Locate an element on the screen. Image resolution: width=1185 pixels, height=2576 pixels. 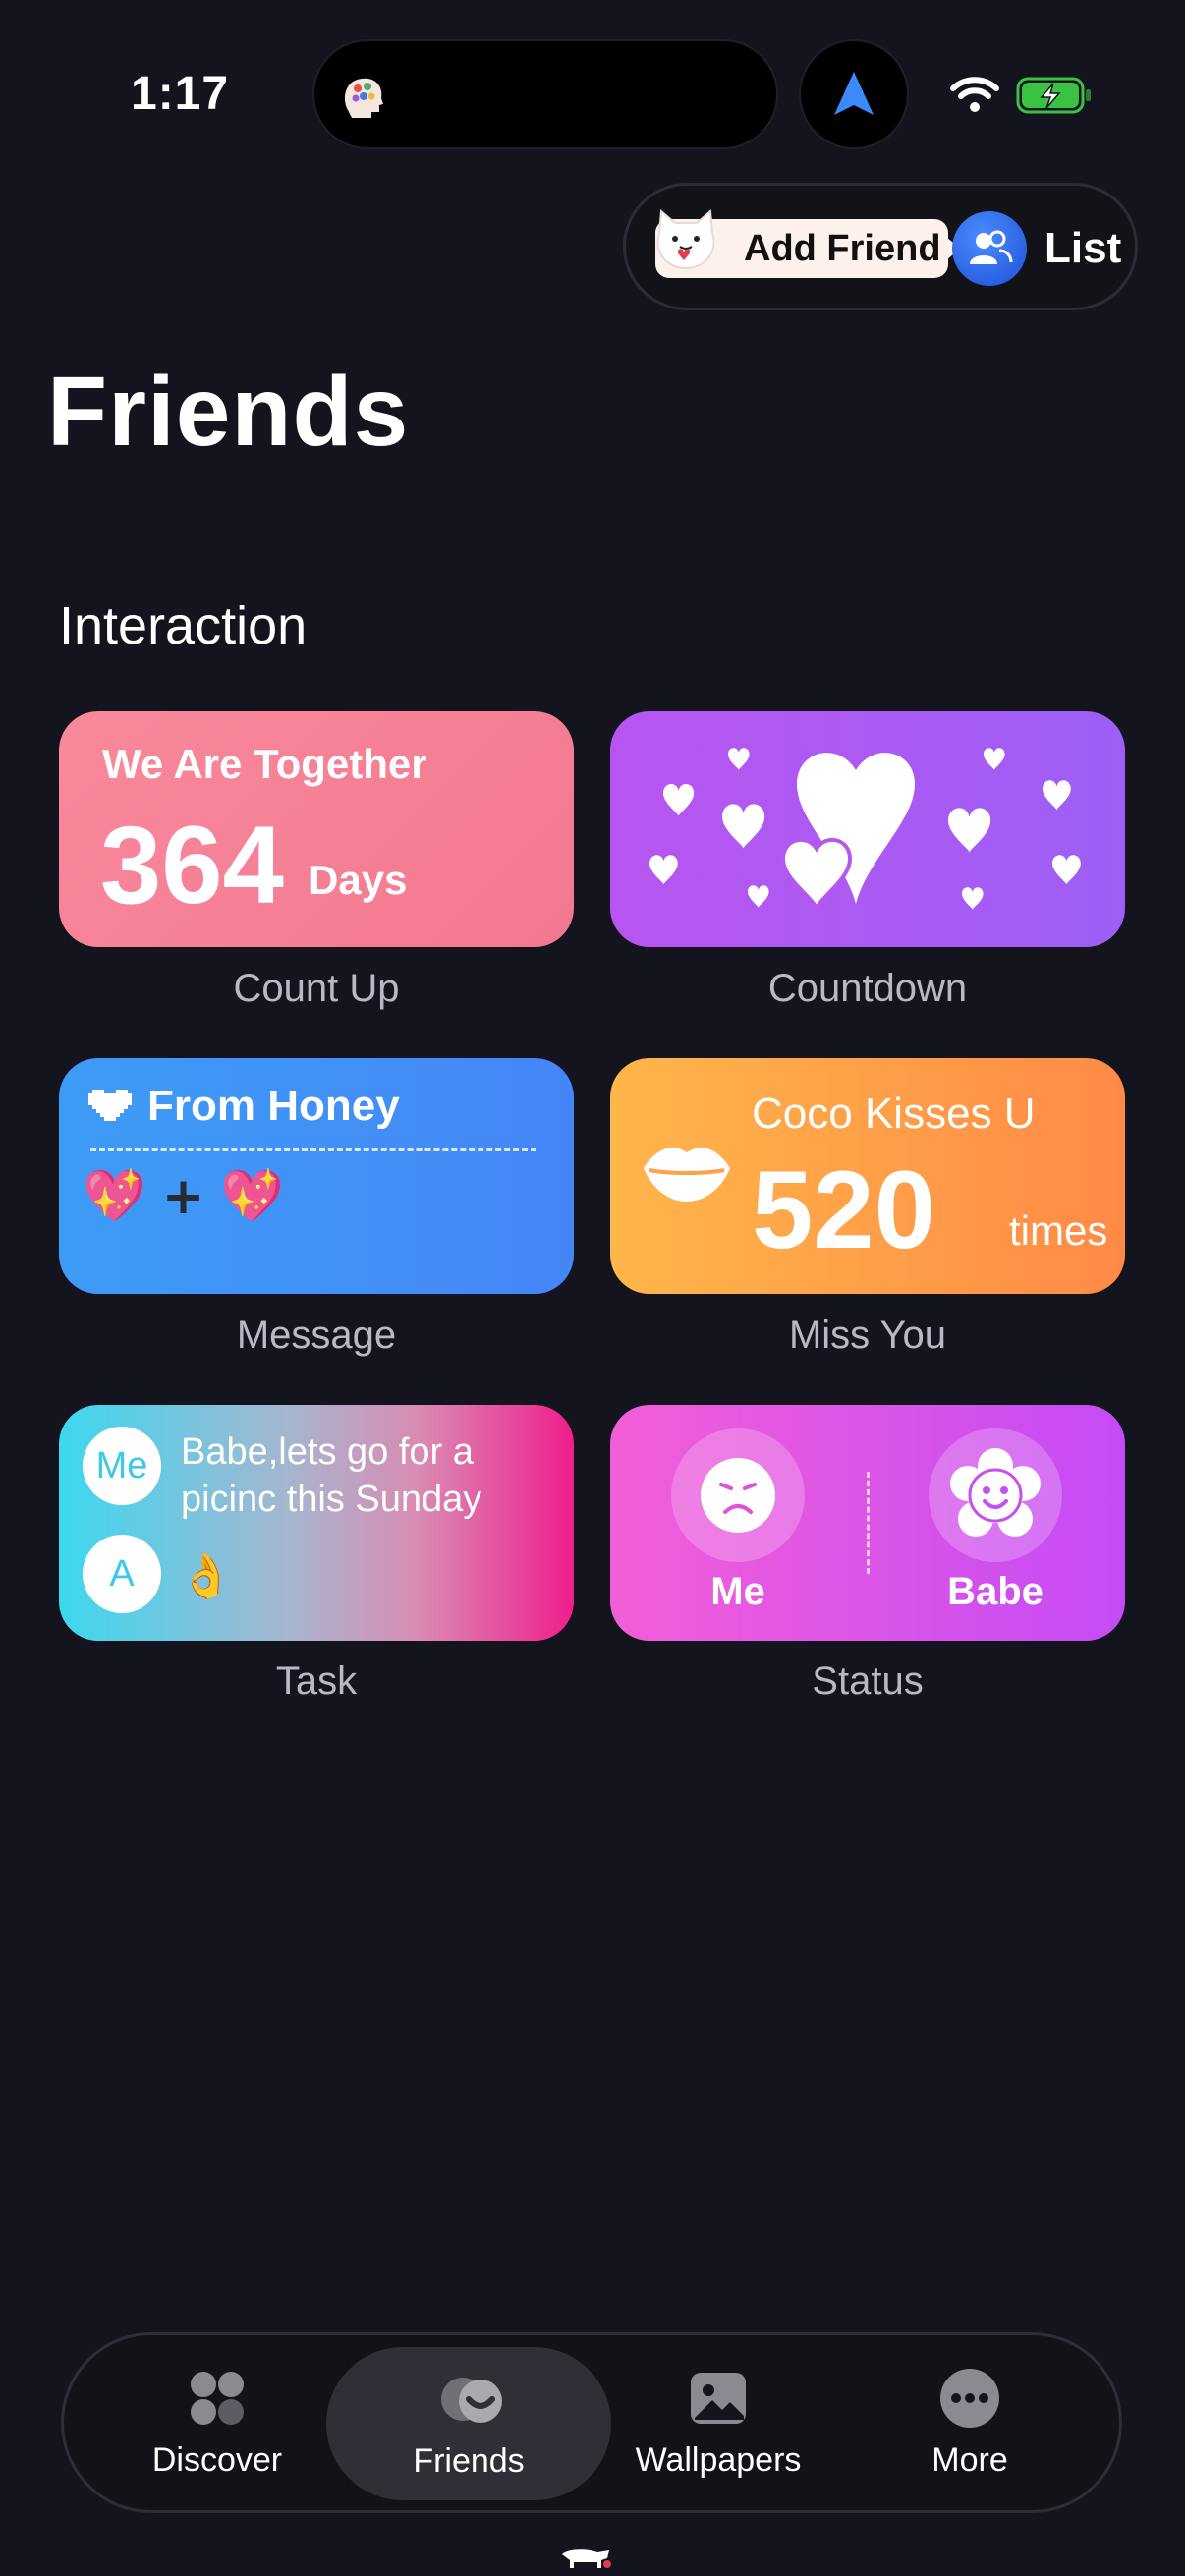
count-up-widget: We Are Together 364 Days is located at coordinates (317, 829).